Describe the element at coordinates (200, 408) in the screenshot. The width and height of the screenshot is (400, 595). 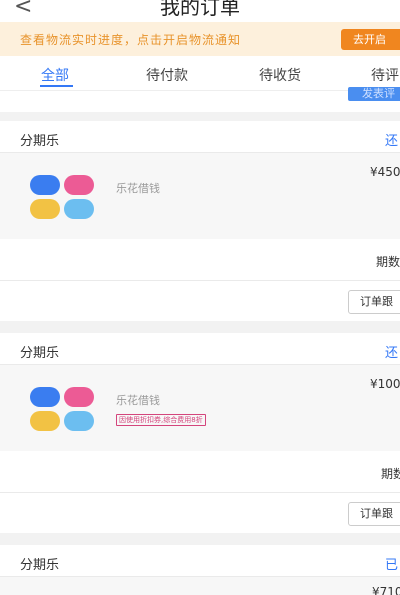
I see `order-item: 乐花借钱 因使用折扣券,综合费用8折 ¥100` at that location.